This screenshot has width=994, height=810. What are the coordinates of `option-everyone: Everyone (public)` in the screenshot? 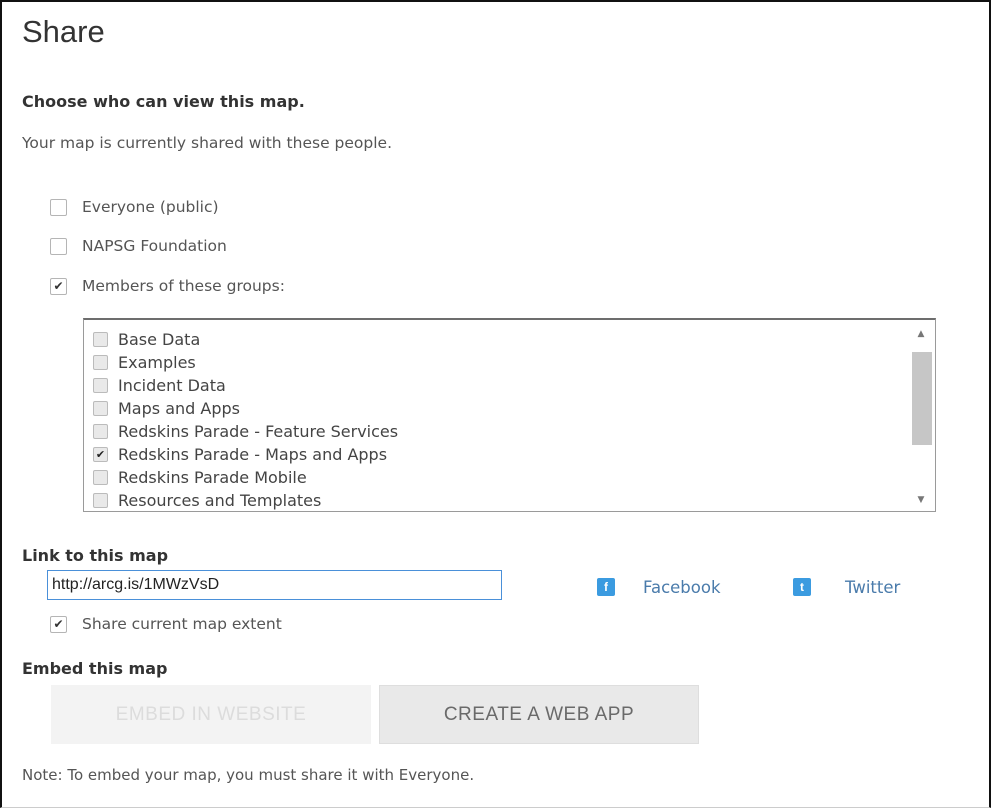 It's located at (134, 207).